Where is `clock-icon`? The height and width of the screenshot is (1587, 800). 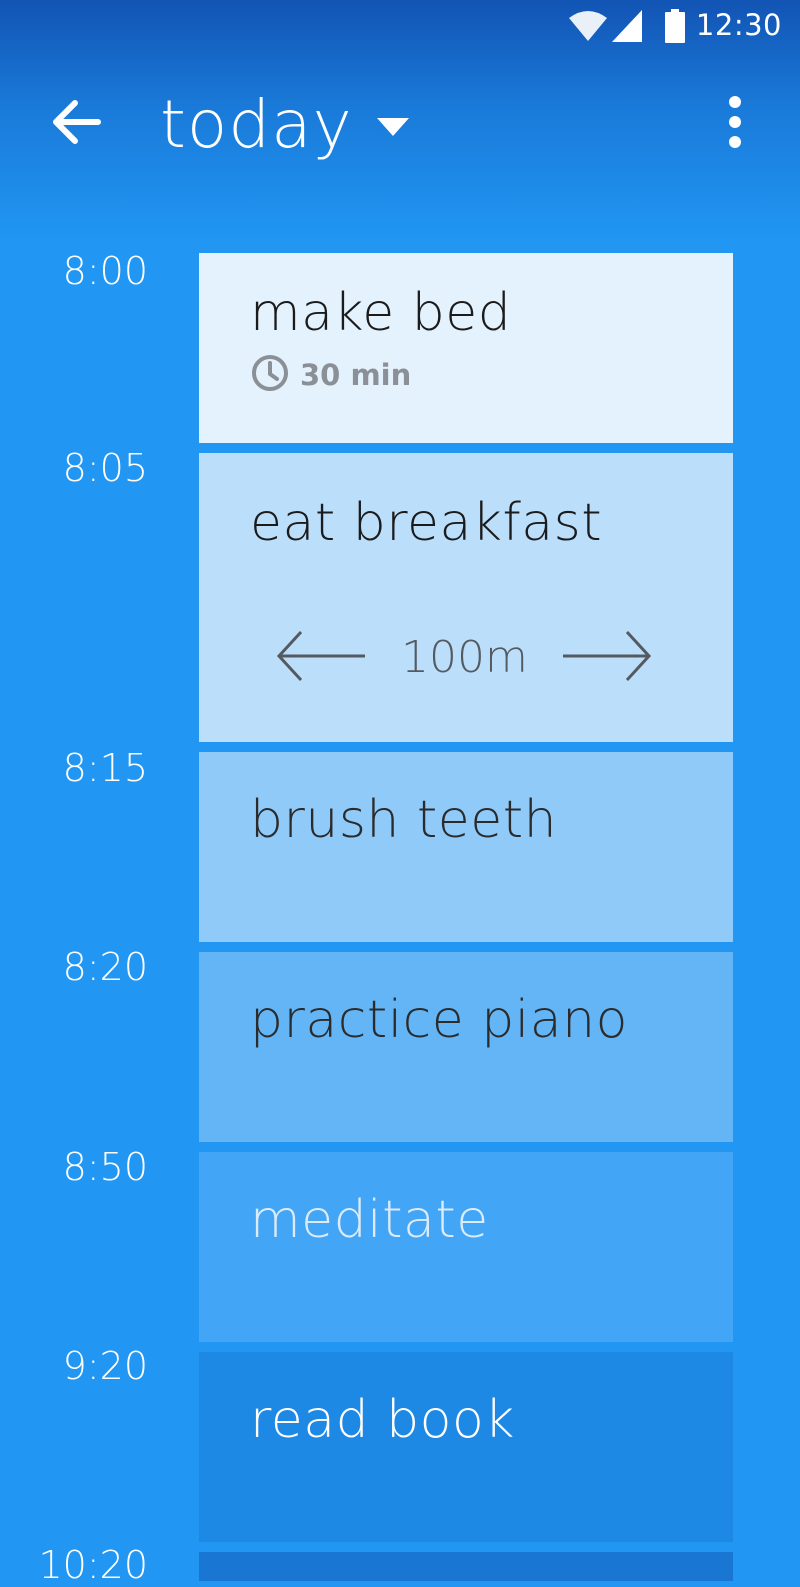
clock-icon is located at coordinates (270, 375).